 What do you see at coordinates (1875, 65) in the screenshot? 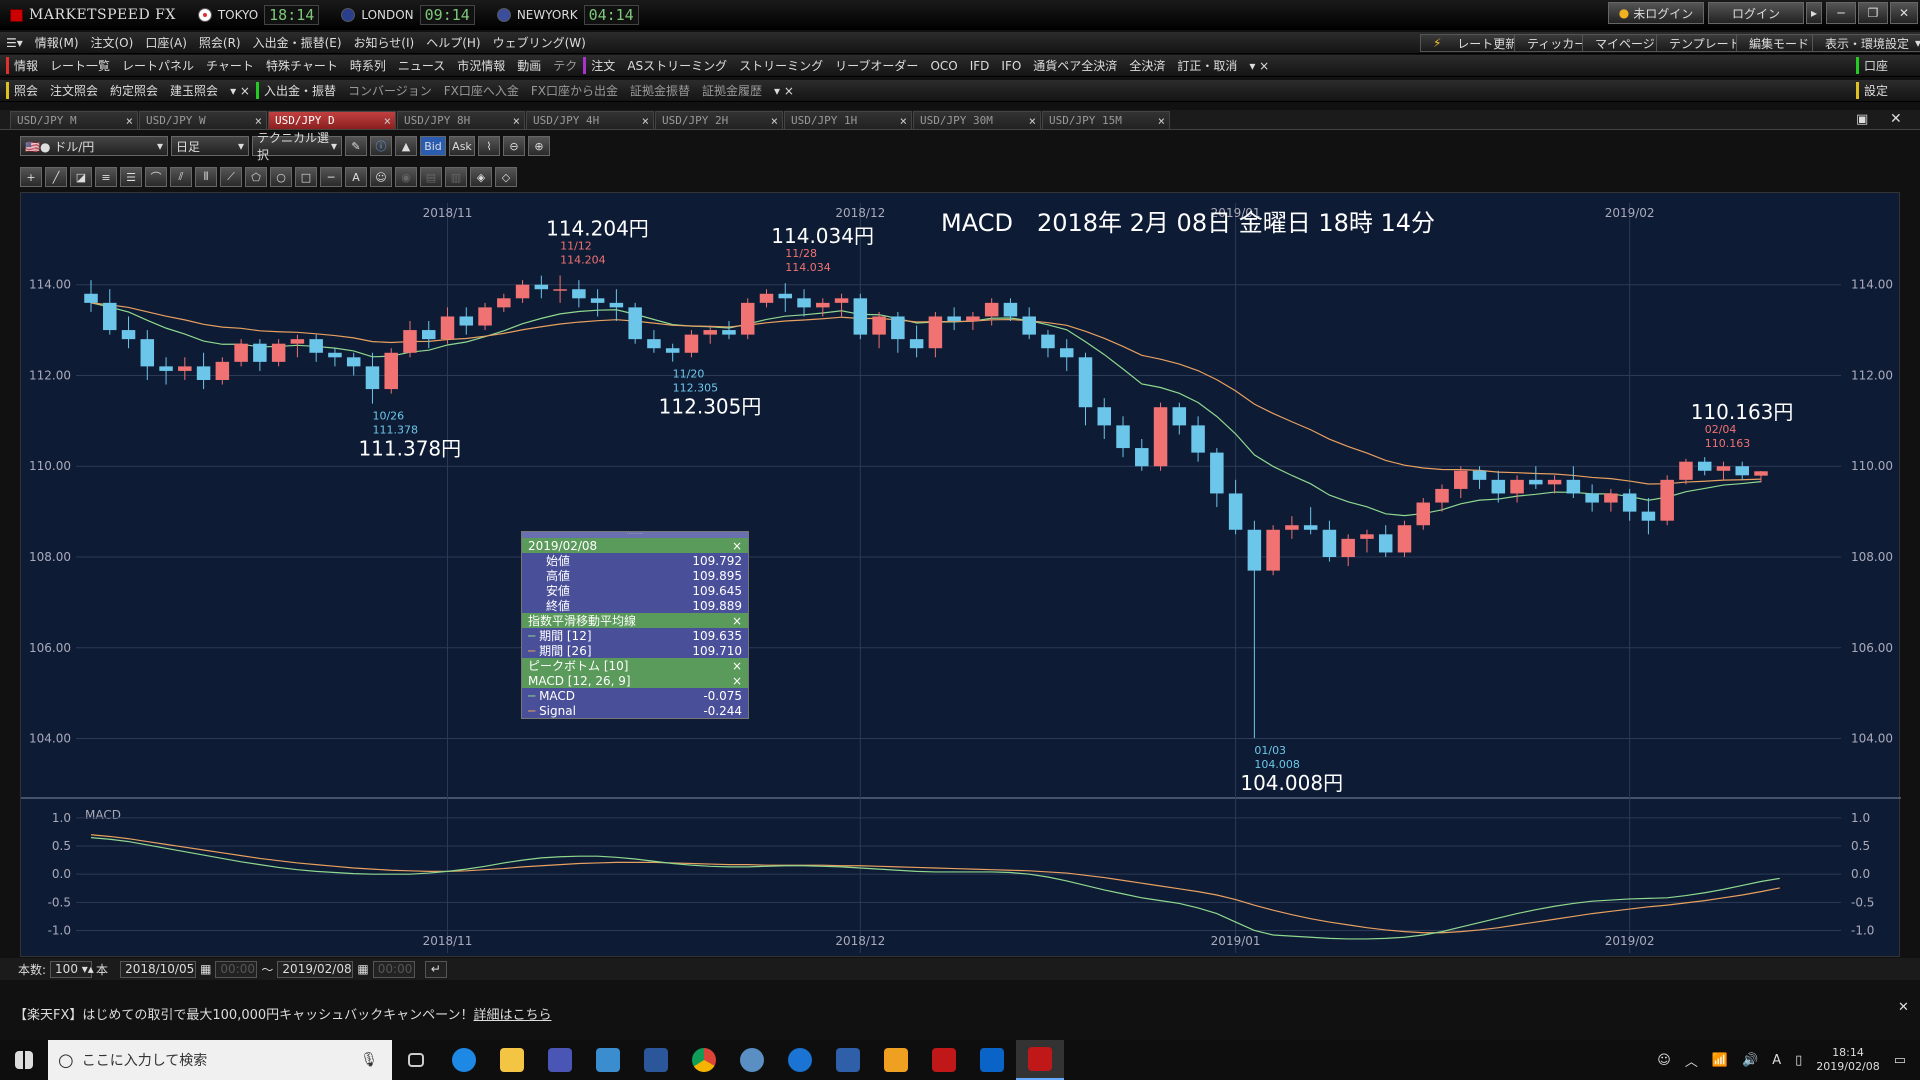
I see `group-account: 口座` at bounding box center [1875, 65].